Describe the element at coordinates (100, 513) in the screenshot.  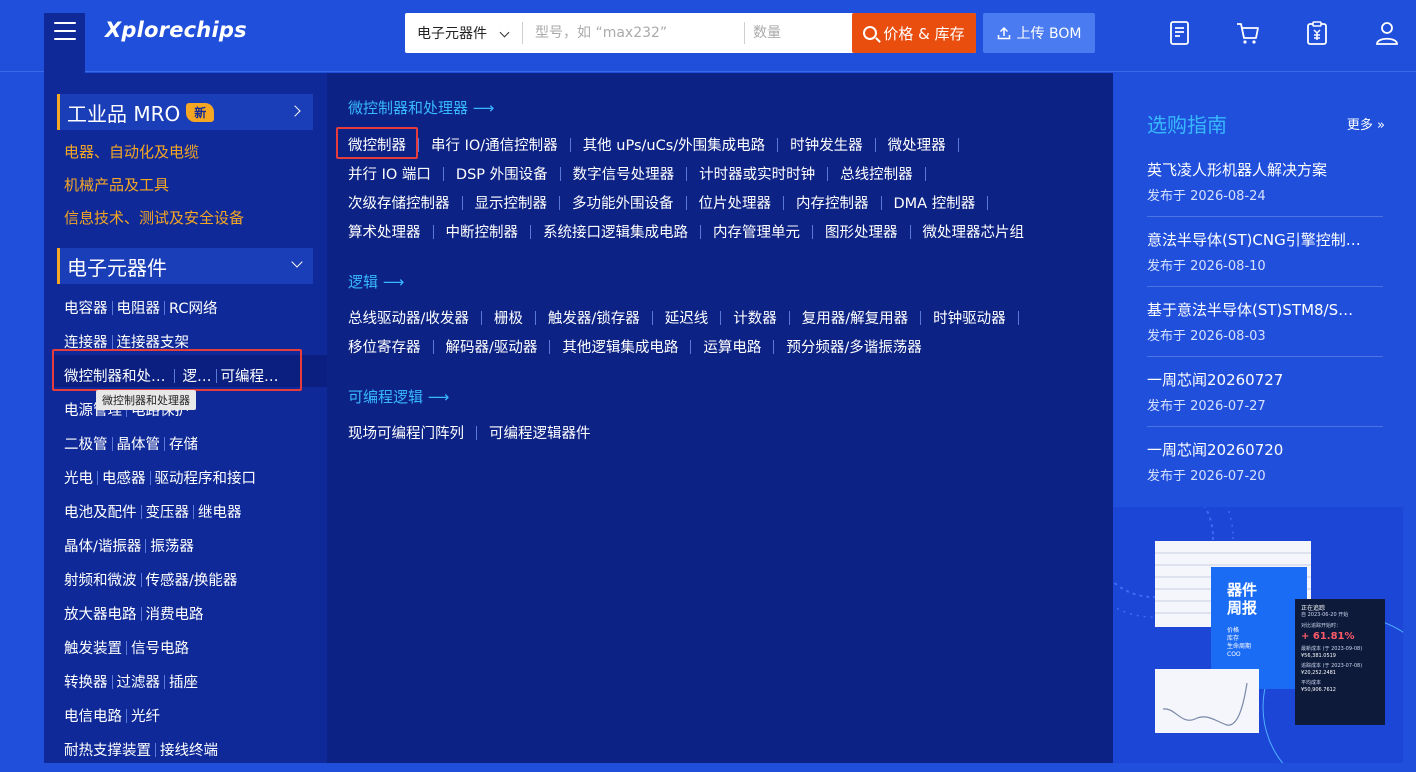
I see `sidebar-item: 电池及配件` at that location.